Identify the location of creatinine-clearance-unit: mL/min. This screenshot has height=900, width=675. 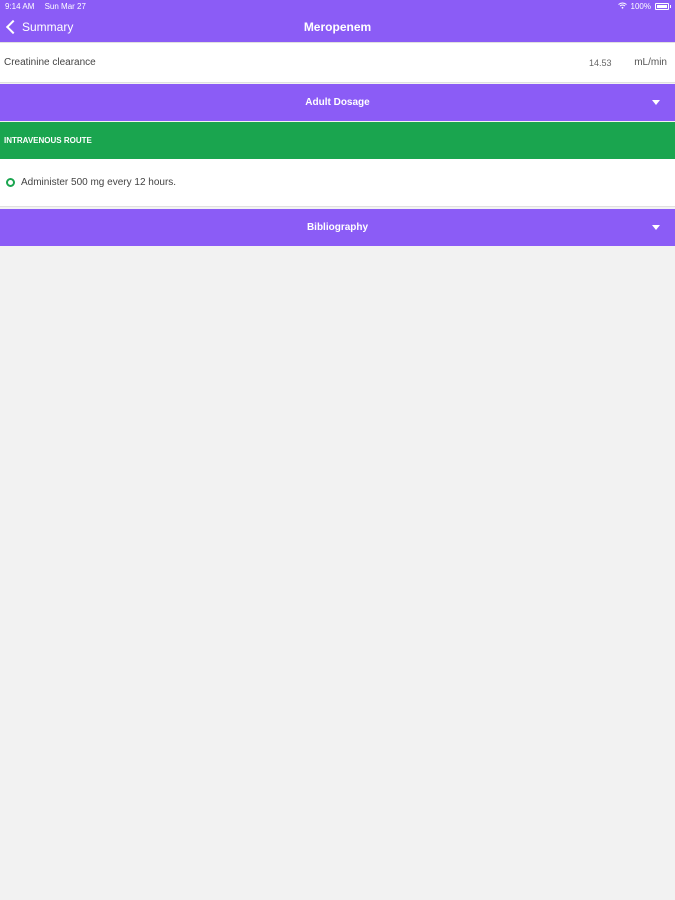
(650, 62).